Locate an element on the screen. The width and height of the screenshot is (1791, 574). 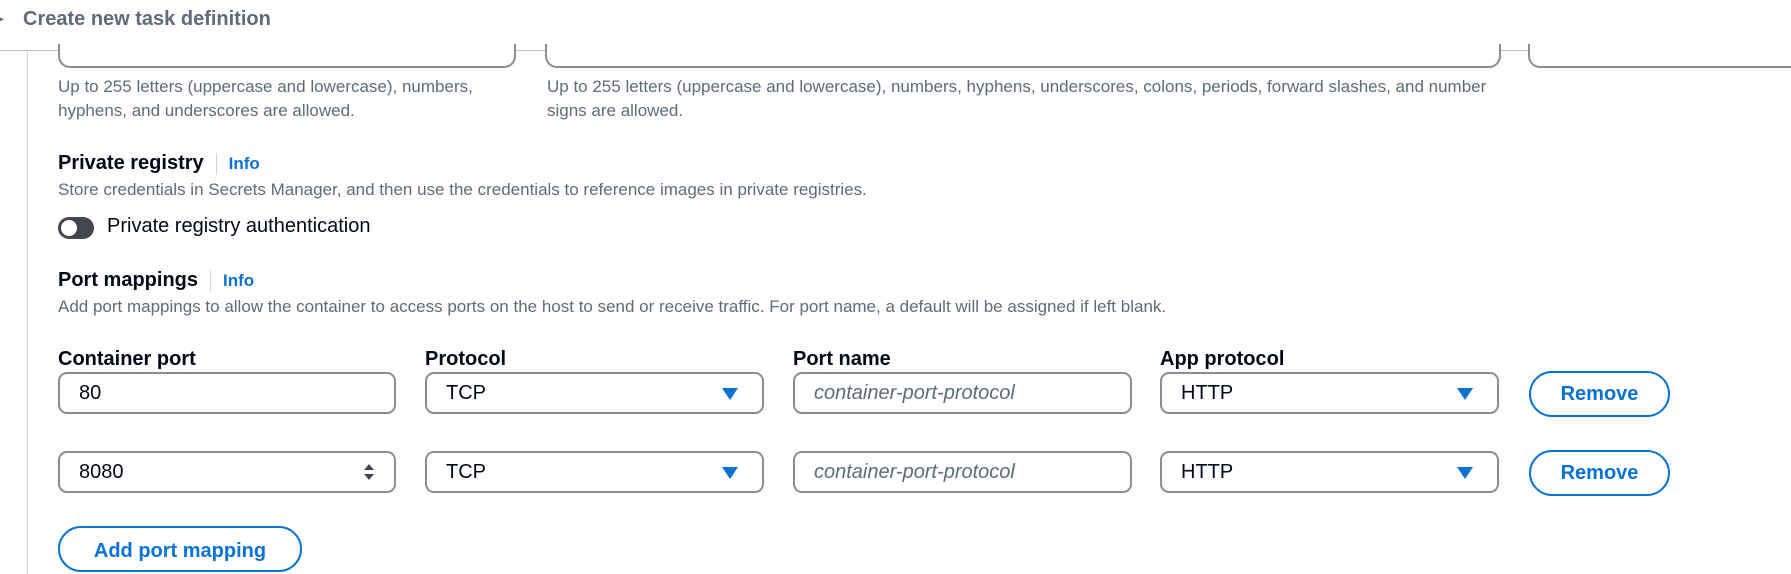
decrement-icon is located at coordinates (369, 477).